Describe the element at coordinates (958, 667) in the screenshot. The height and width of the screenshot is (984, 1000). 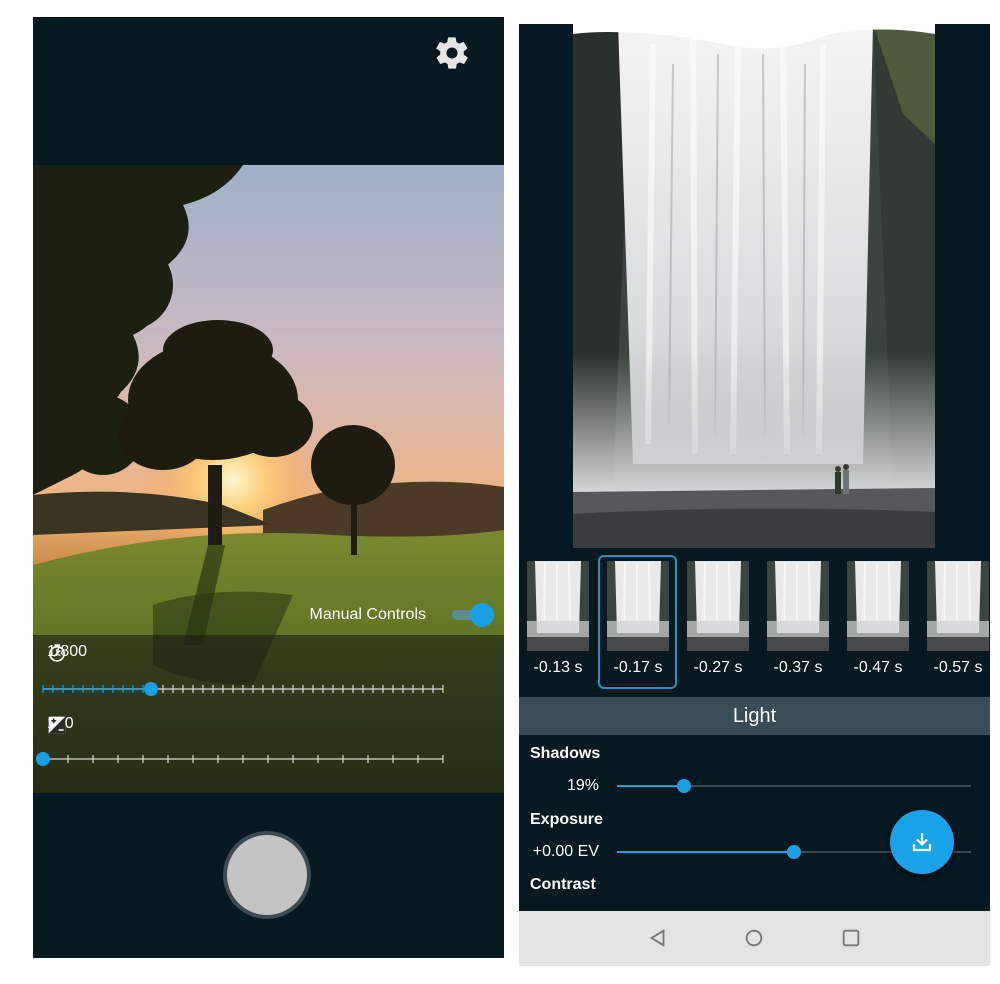
I see `variation-thumbnail-label: -0.57 s` at that location.